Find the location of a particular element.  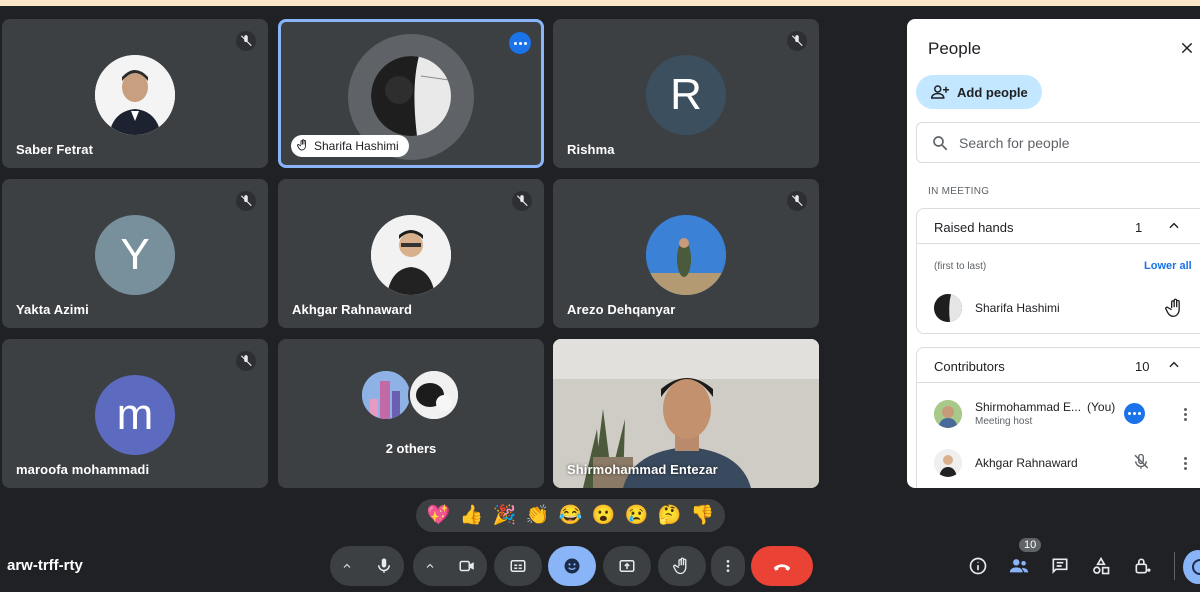

others-label: 2 others is located at coordinates (411, 448).